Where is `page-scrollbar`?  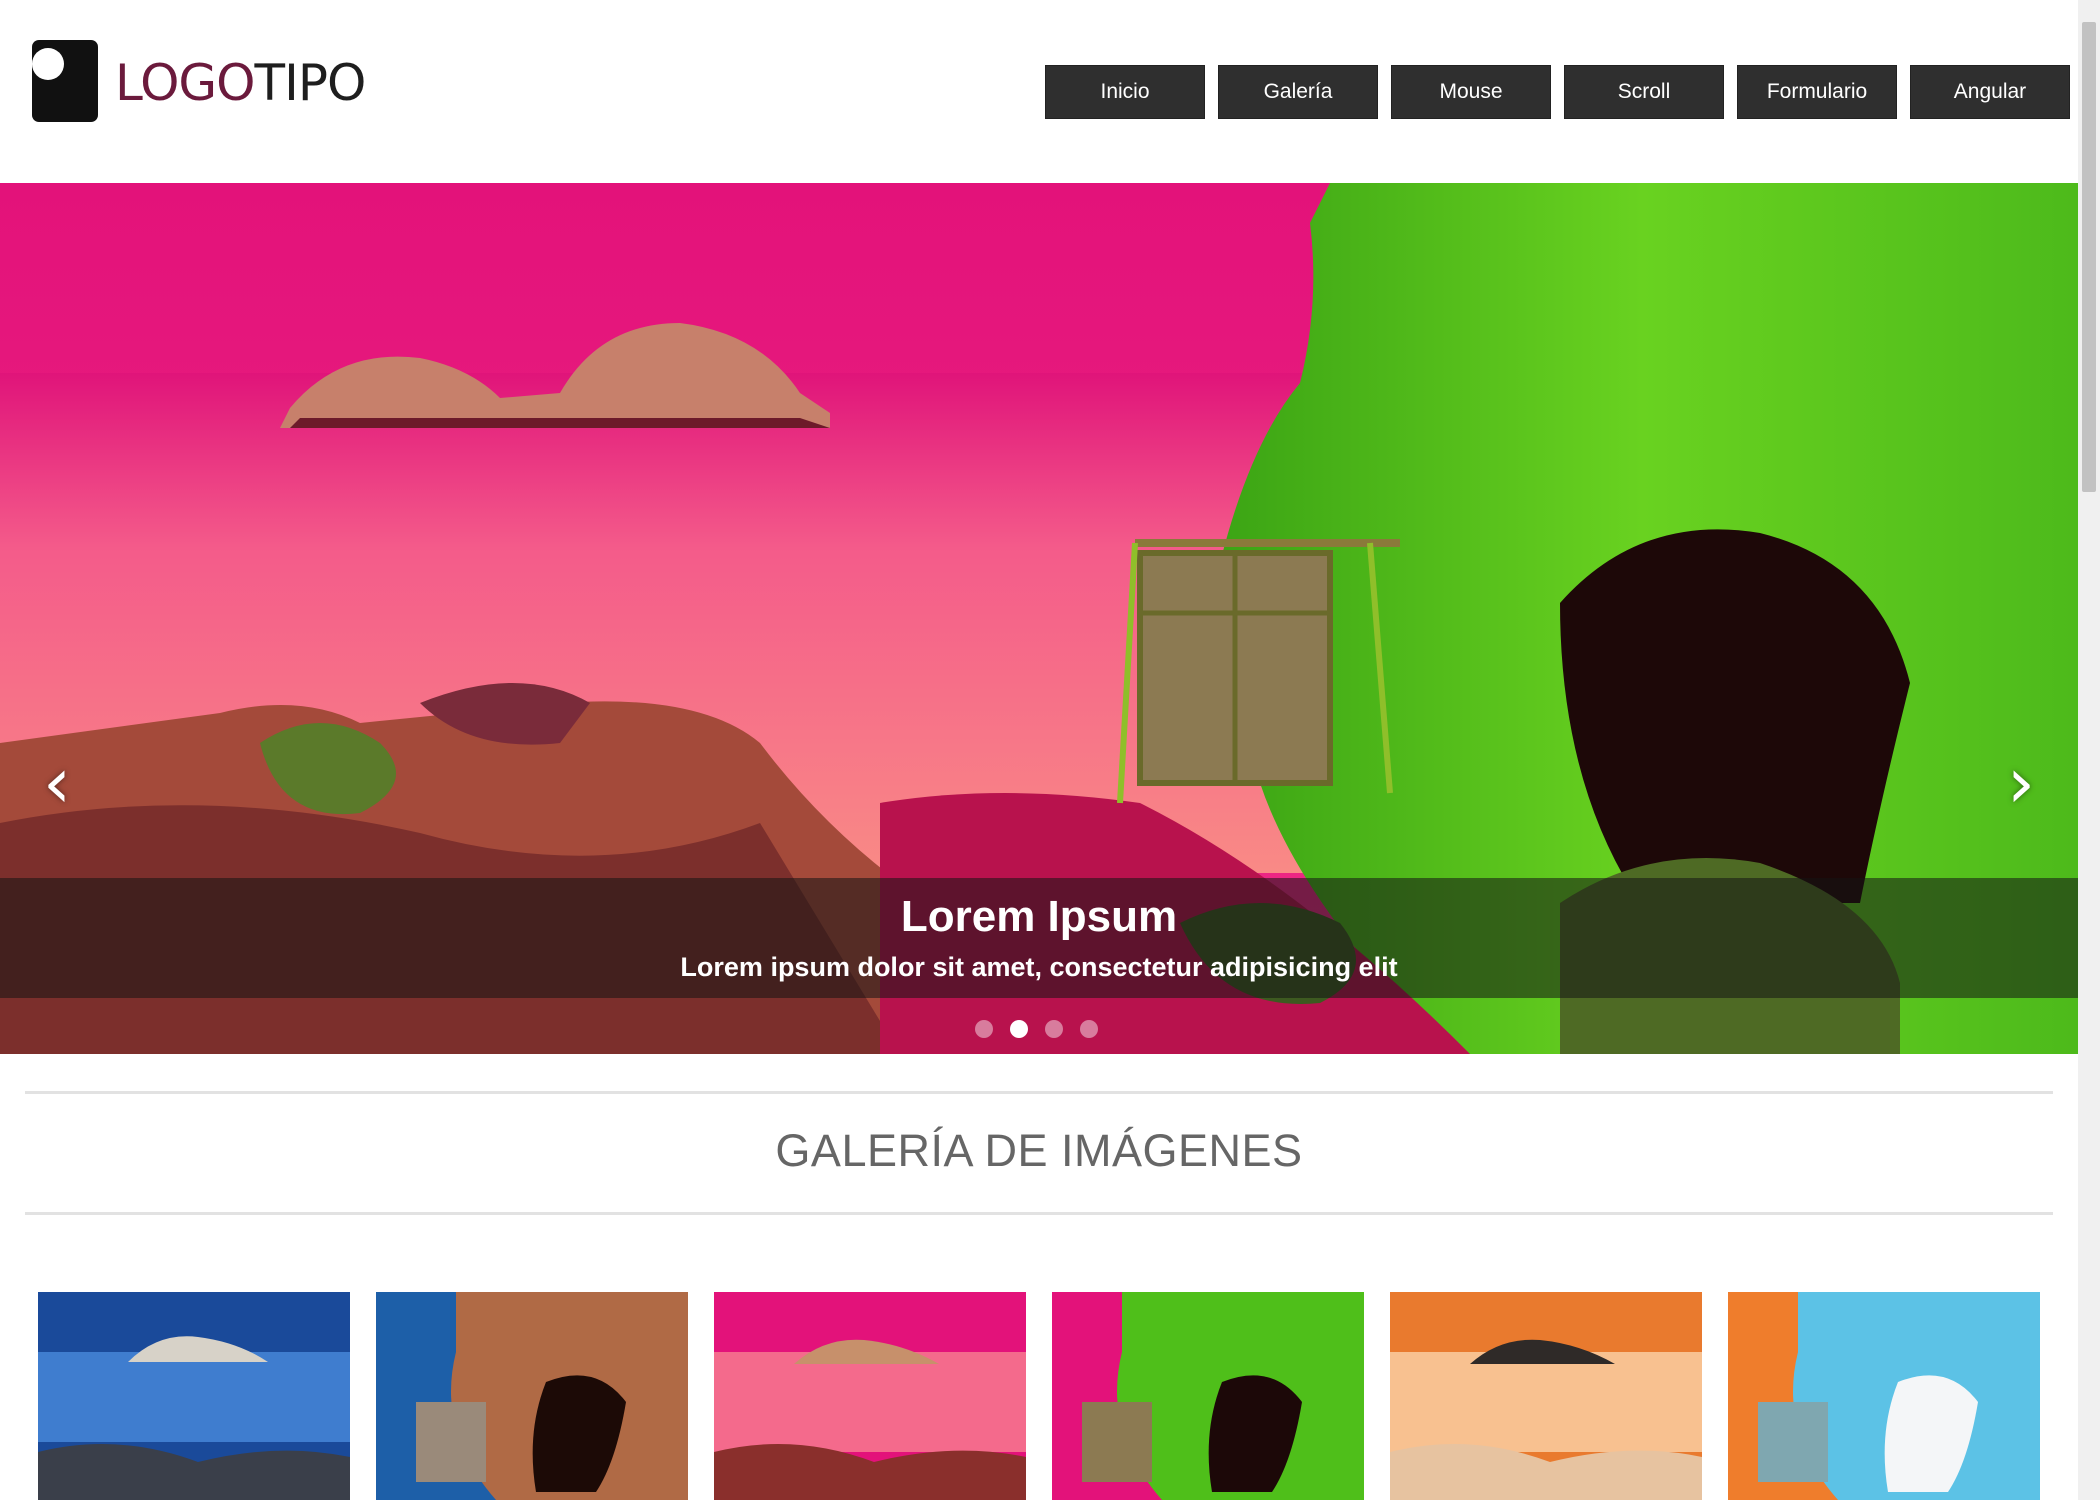 page-scrollbar is located at coordinates (2089, 750).